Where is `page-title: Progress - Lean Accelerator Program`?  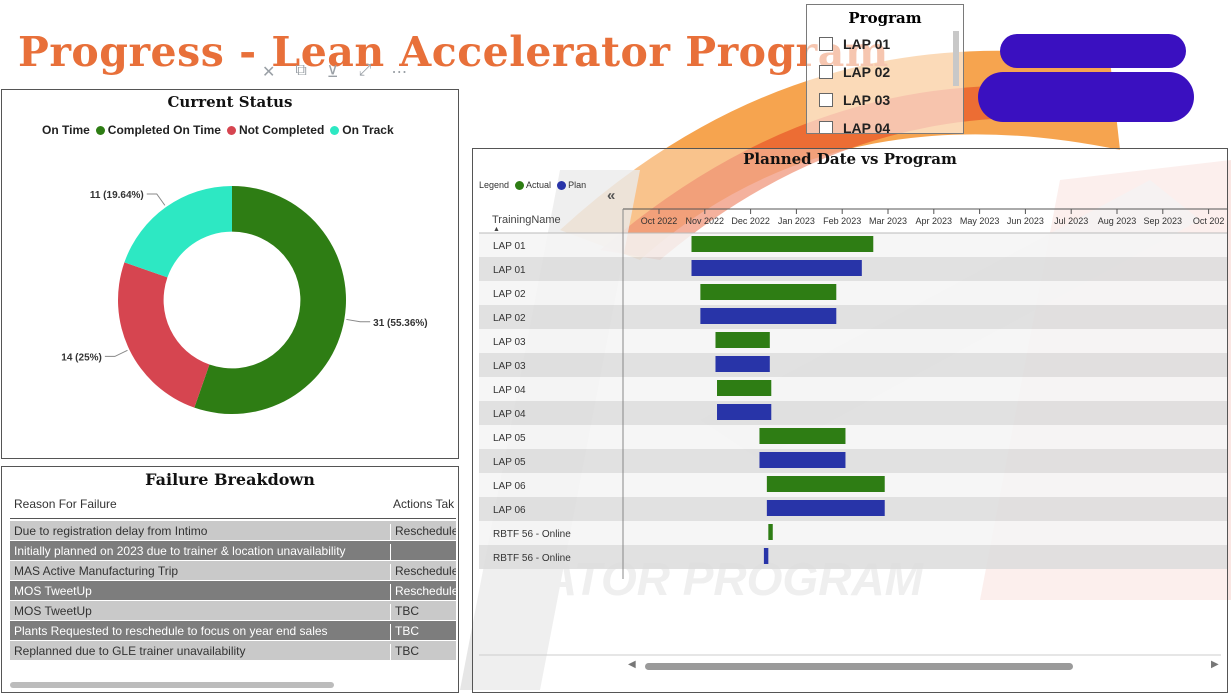 page-title: Progress - Lean Accelerator Program is located at coordinates (453, 52).